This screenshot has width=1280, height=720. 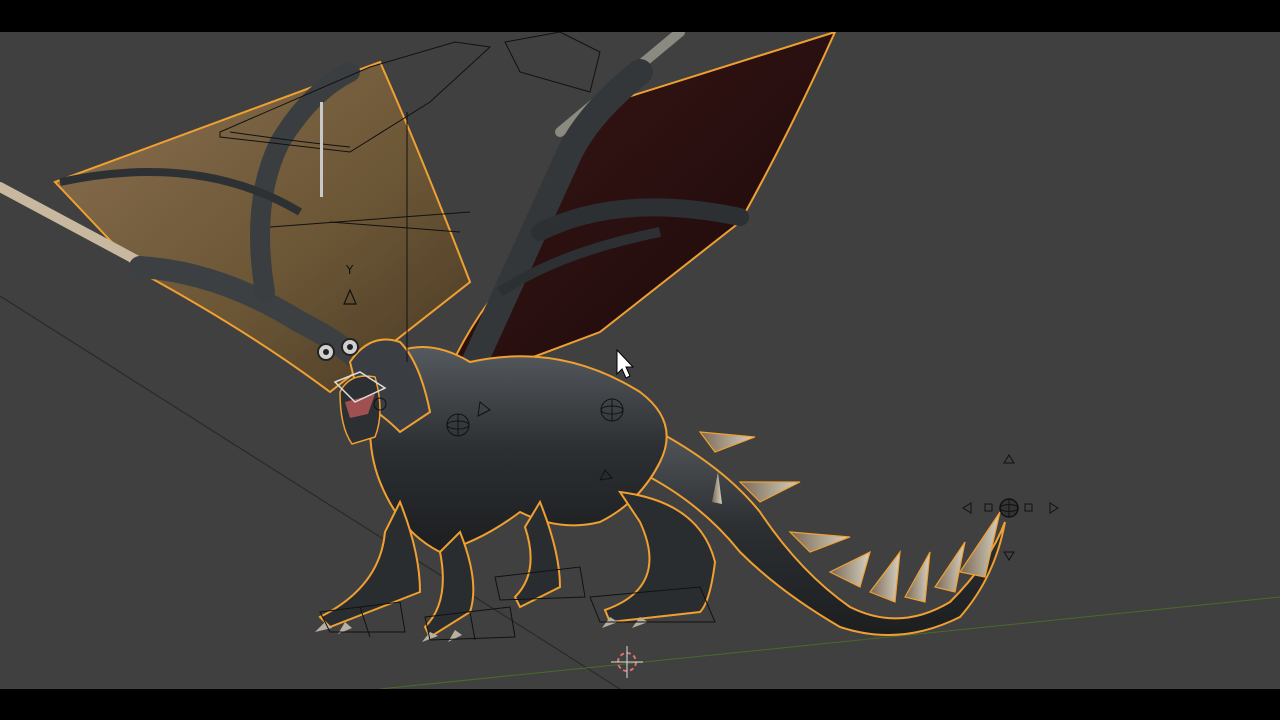 I want to click on bone-stick, so click(x=321, y=149).